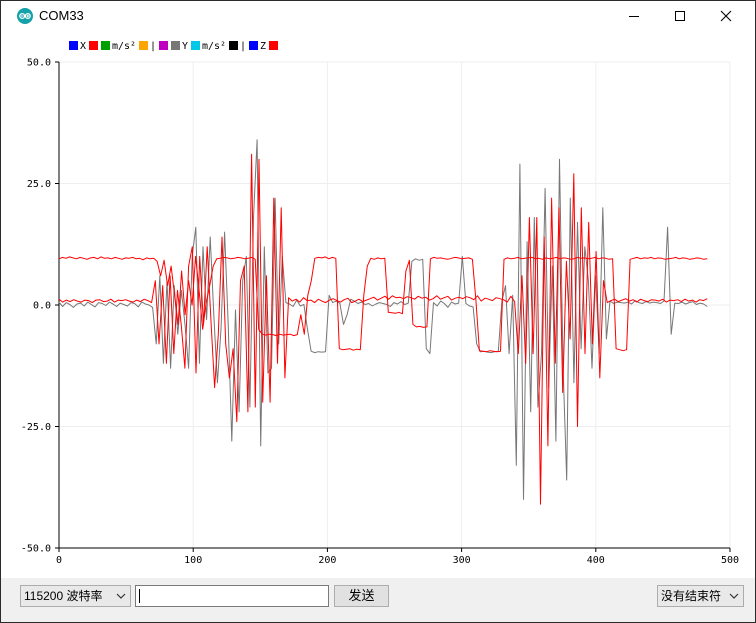 The height and width of the screenshot is (623, 756). I want to click on y-tick-label: 0.0, so click(42, 306).